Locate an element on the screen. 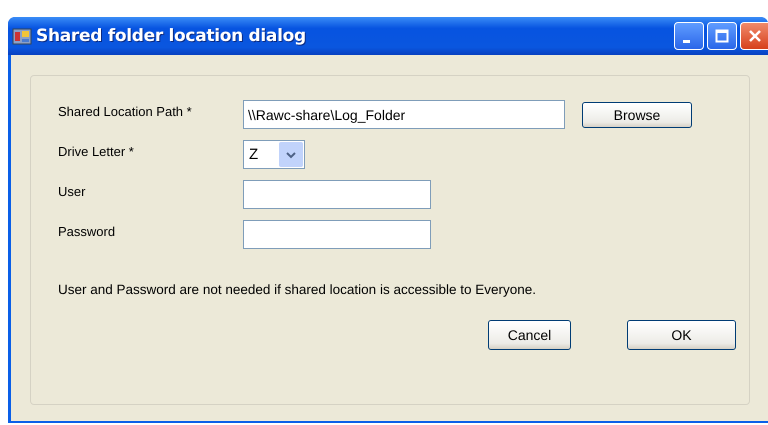 The height and width of the screenshot is (425, 768). maximize-icon is located at coordinates (722, 36).